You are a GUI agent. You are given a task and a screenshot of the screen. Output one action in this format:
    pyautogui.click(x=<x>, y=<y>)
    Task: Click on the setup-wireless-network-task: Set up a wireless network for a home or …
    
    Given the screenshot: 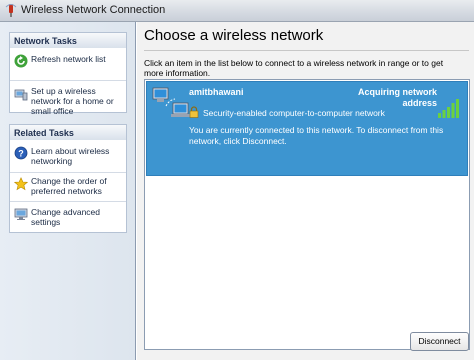 What is the action you would take?
    pyautogui.click(x=68, y=98)
    